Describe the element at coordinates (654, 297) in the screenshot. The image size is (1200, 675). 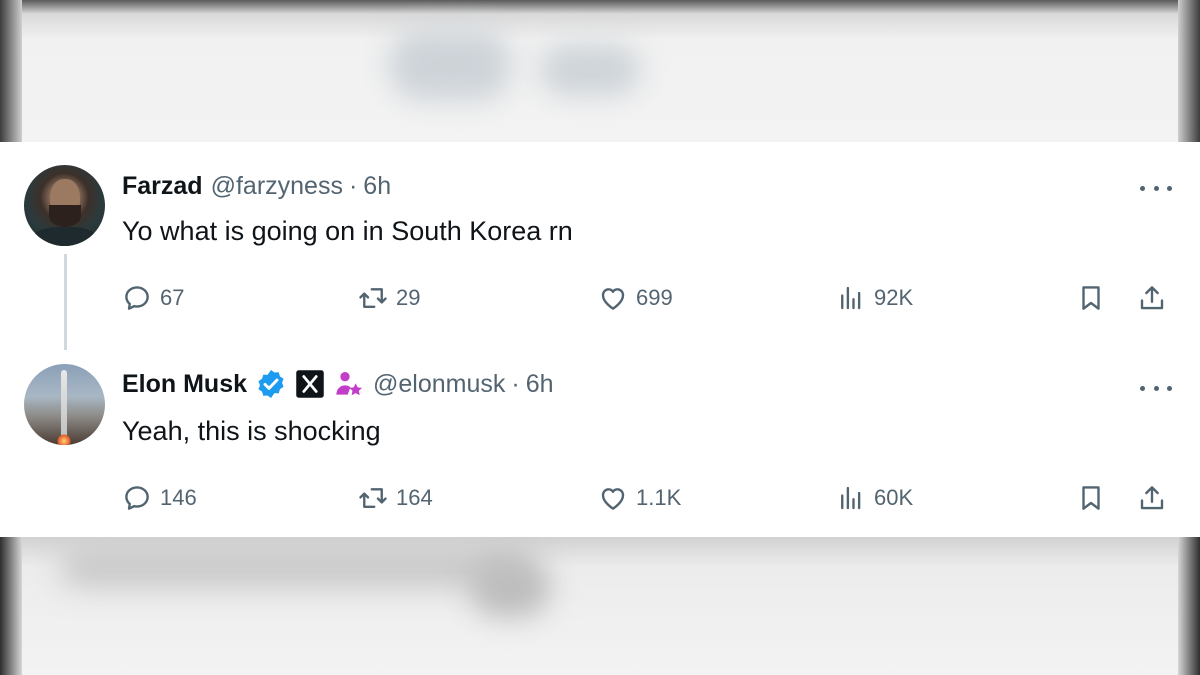
I see `like-count: 699` at that location.